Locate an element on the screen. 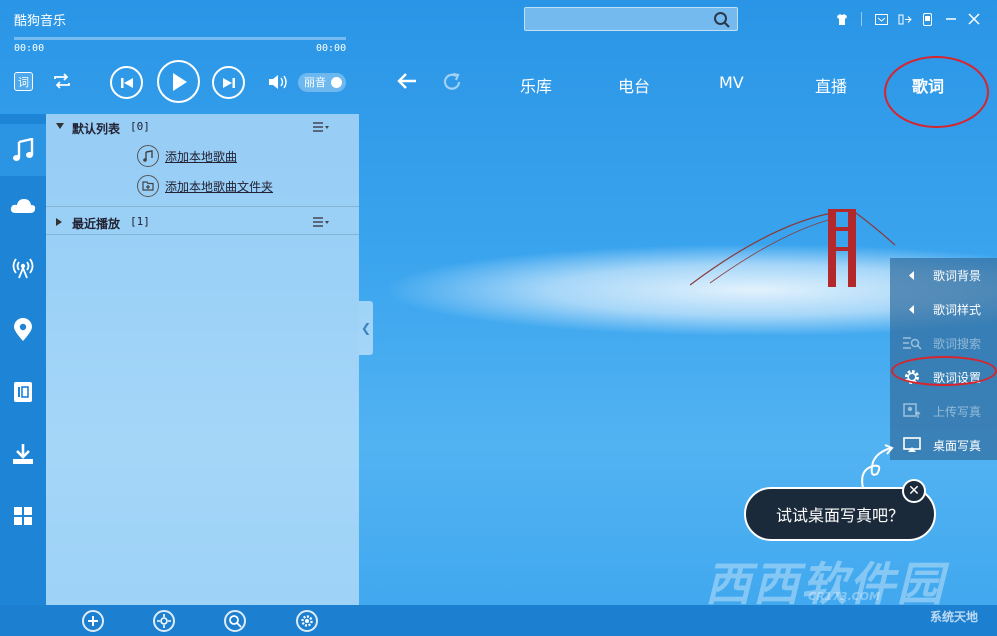 The width and height of the screenshot is (997, 636). menu-dropdown-icon is located at coordinates (881, 19).